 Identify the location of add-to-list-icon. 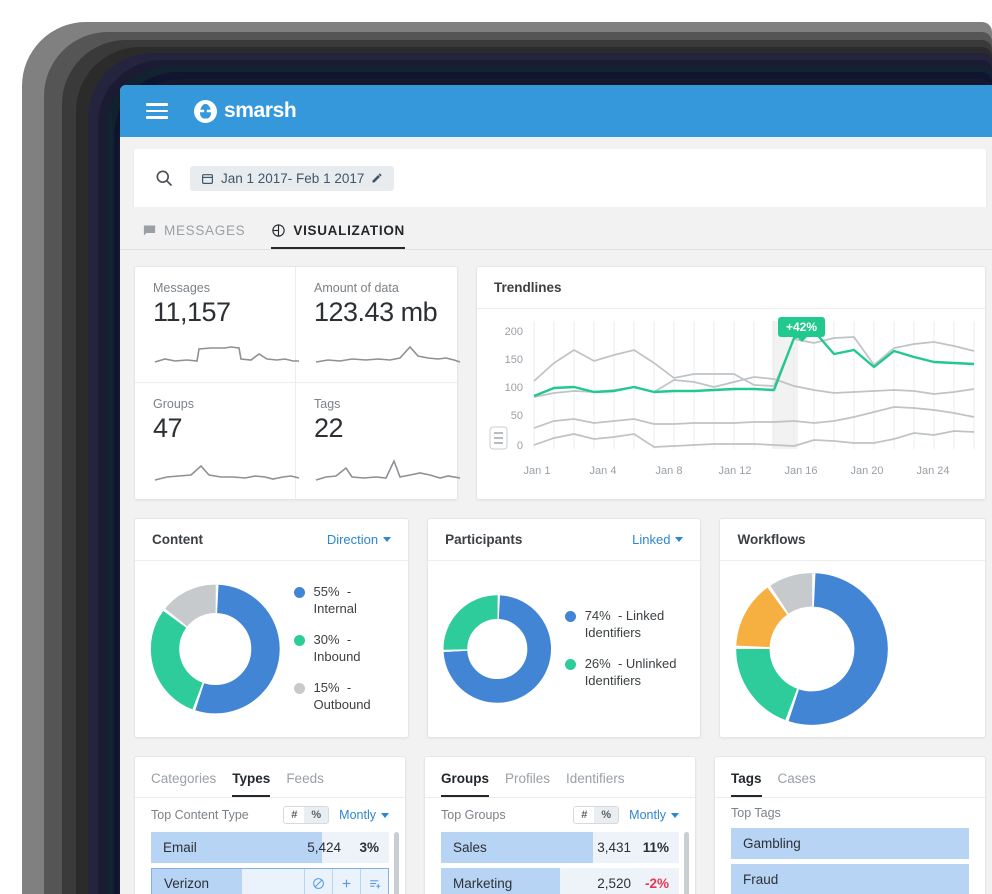
(374, 881).